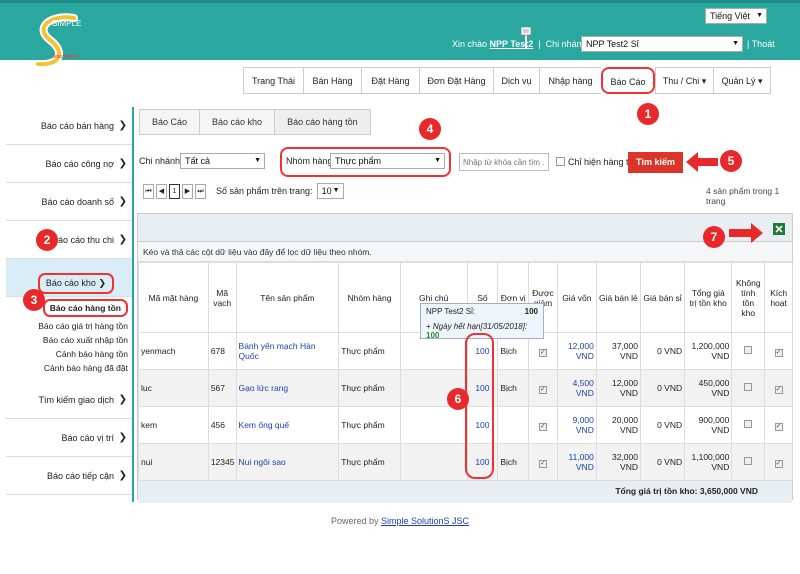  What do you see at coordinates (133, 304) in the screenshot?
I see `sidebar-border` at bounding box center [133, 304].